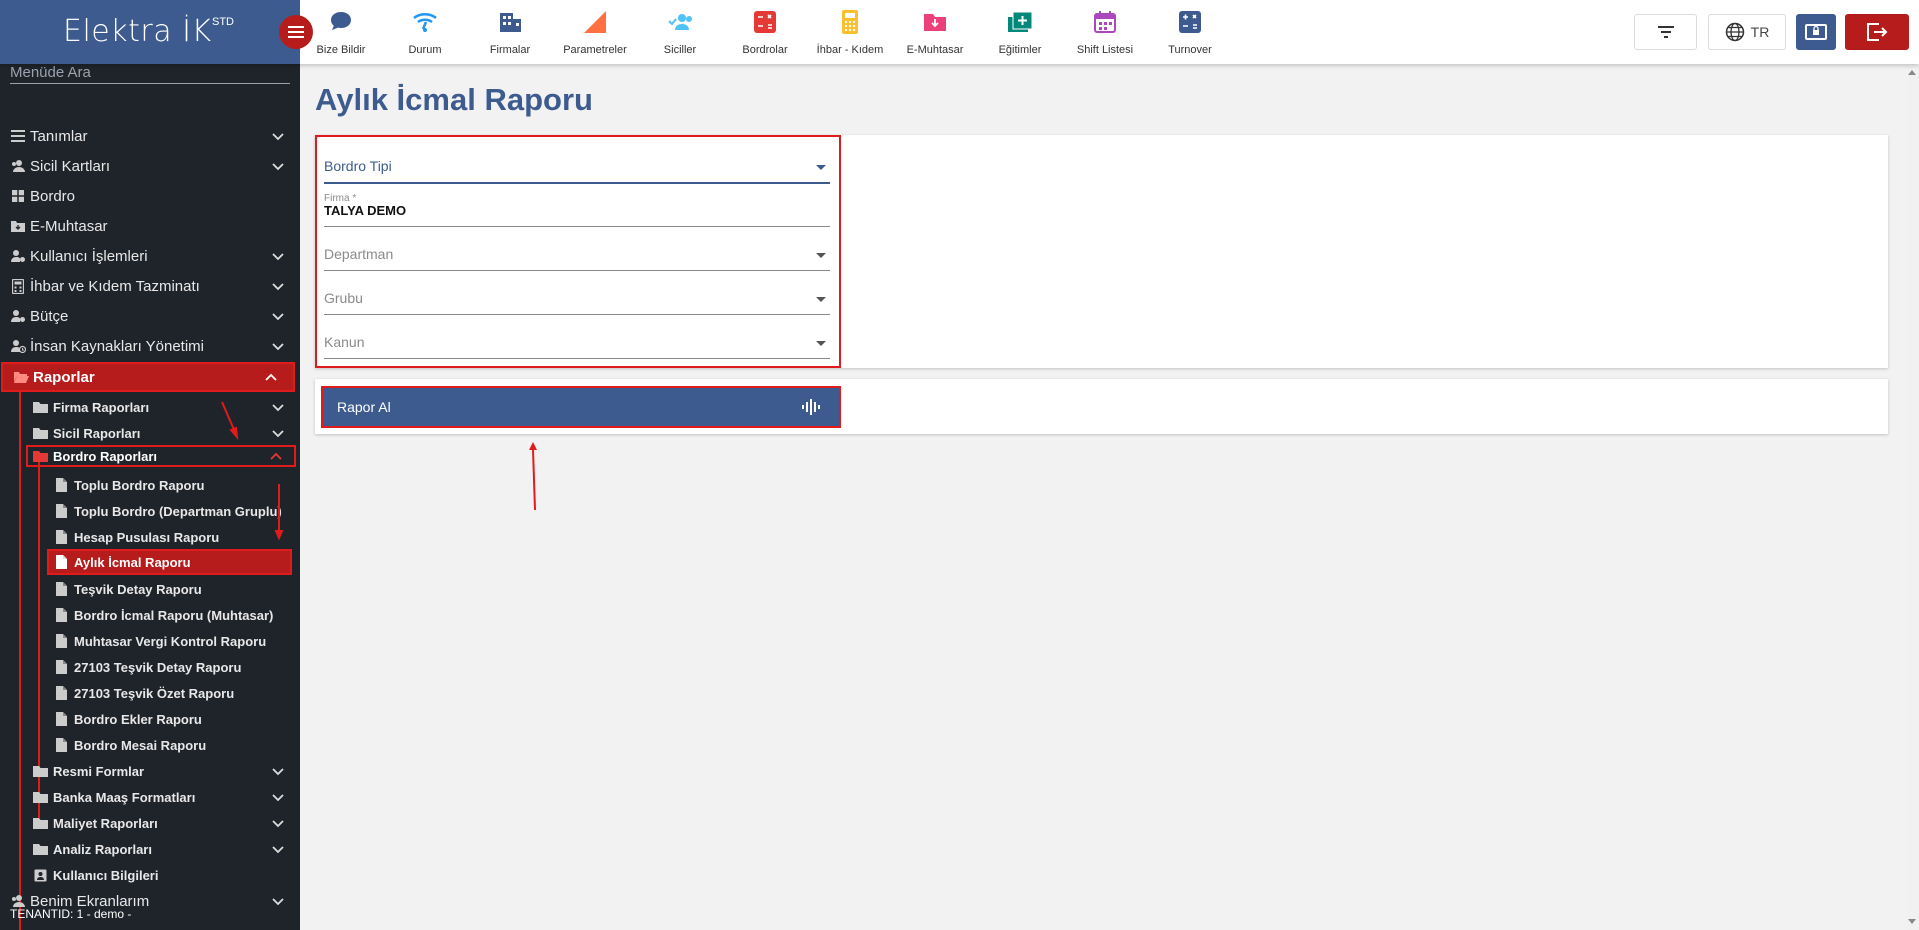 The width and height of the screenshot is (1919, 930). What do you see at coordinates (150, 166) in the screenshot?
I see `sidebar-item-sicil-kartlari: Sicil Kartları` at bounding box center [150, 166].